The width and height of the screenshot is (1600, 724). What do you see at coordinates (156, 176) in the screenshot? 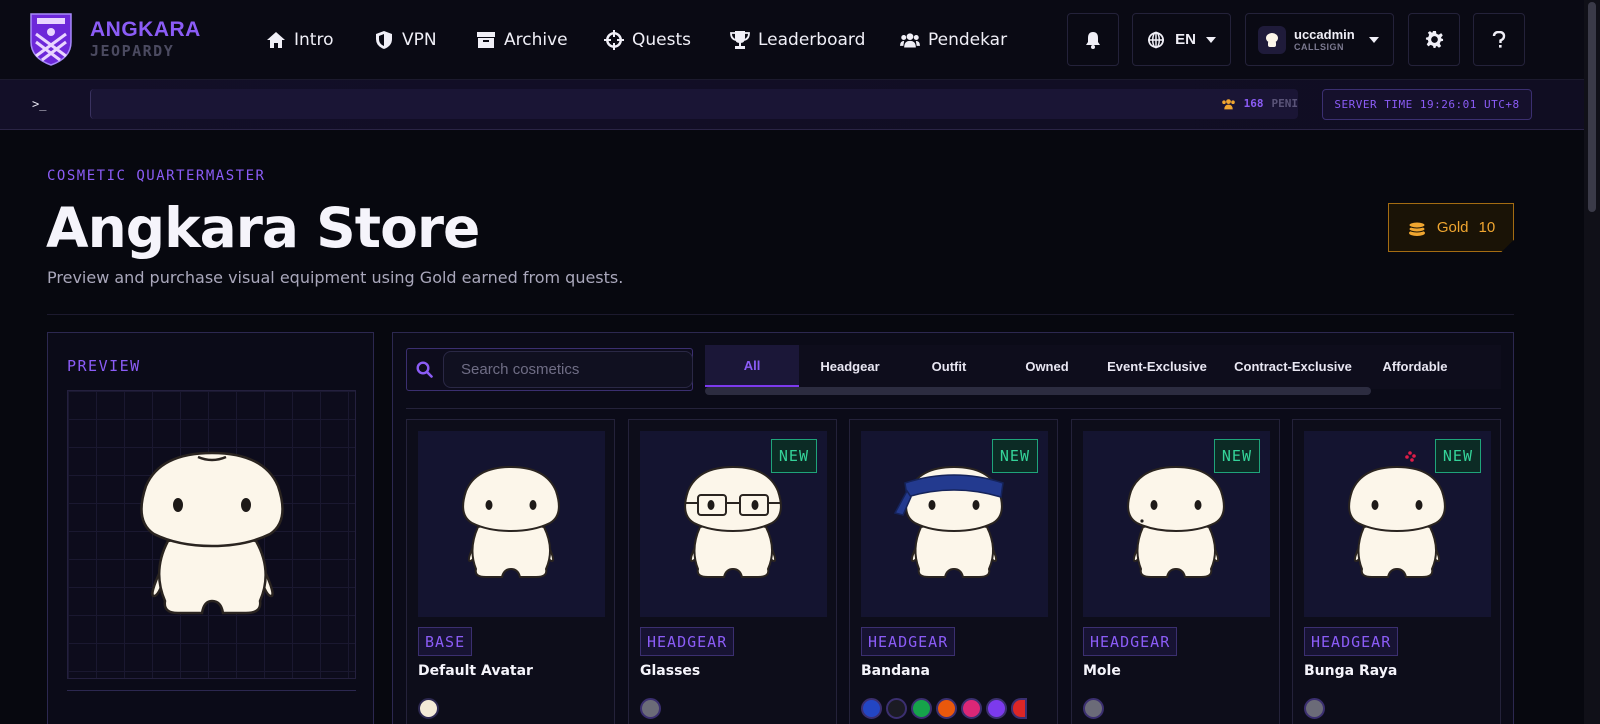
I see `page-eyebrow: COSMETIC QUARTERMASTER` at bounding box center [156, 176].